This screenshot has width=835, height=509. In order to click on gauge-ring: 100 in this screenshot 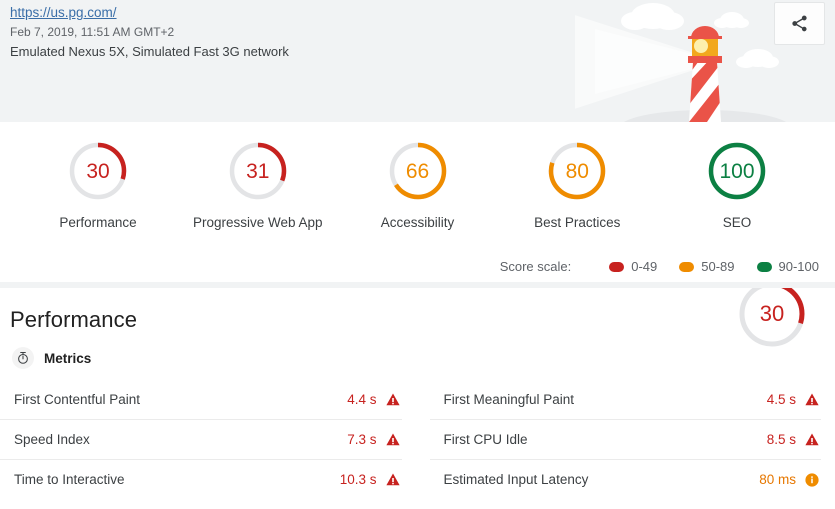, I will do `click(737, 171)`.